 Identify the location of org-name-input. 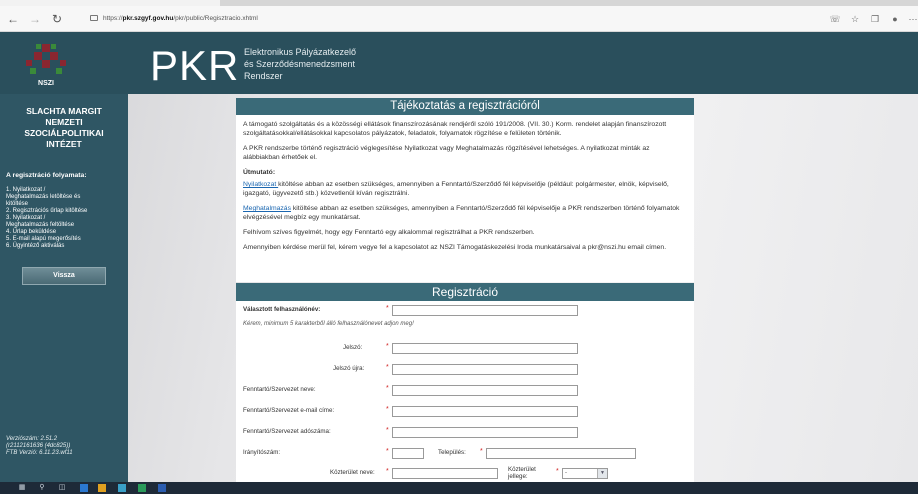
(485, 390).